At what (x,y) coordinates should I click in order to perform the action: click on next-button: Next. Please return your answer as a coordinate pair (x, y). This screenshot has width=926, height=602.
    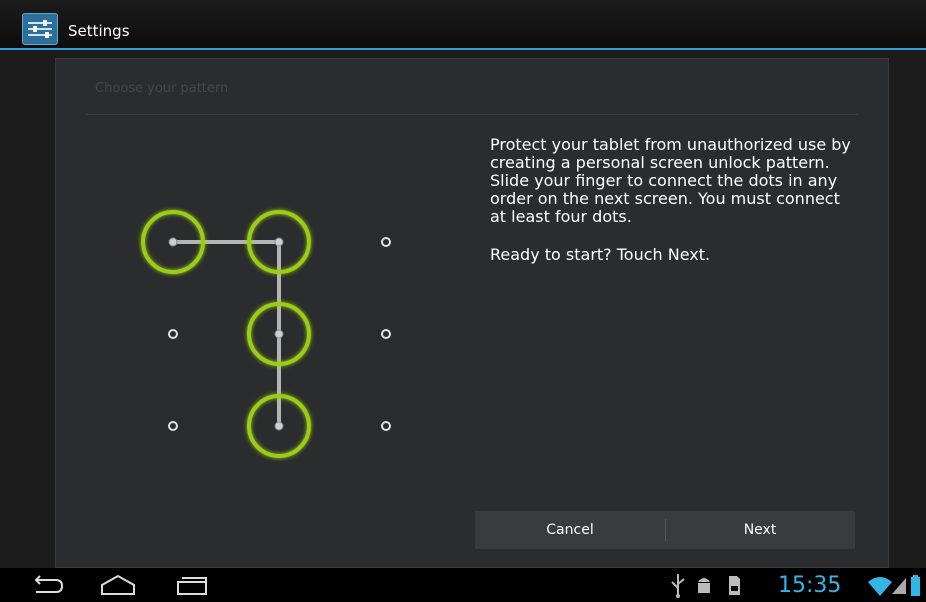
    Looking at the image, I should click on (760, 530).